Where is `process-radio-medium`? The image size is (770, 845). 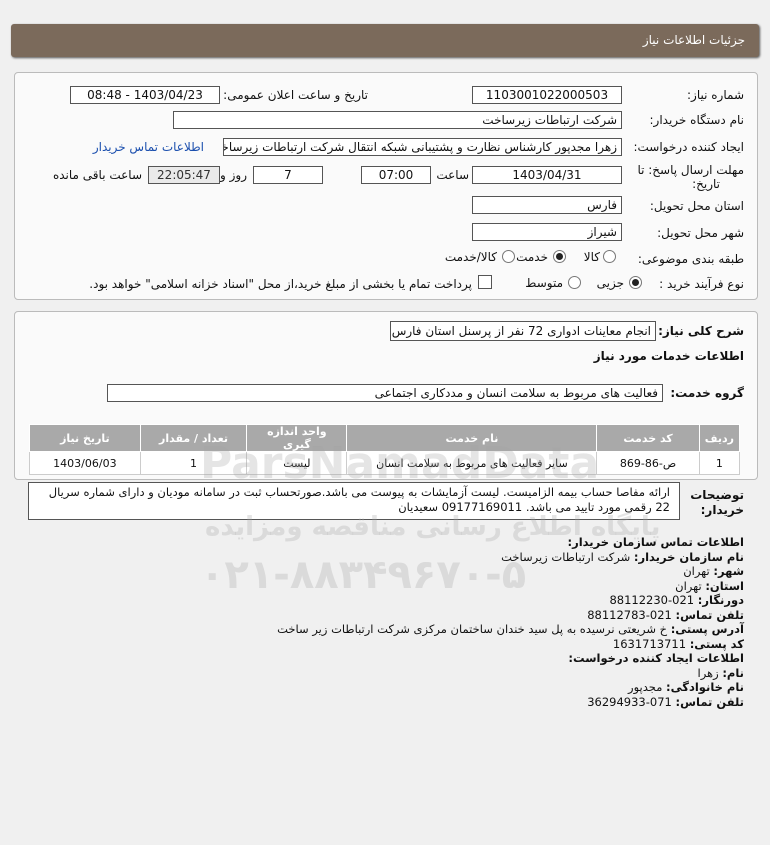
process-radio-medium is located at coordinates (574, 282).